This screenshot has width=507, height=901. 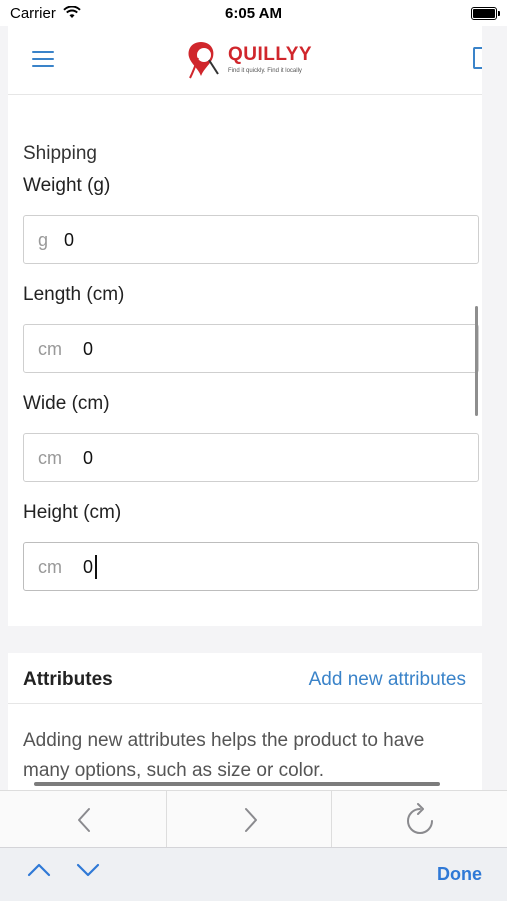 I want to click on reload-icon, so click(x=420, y=818).